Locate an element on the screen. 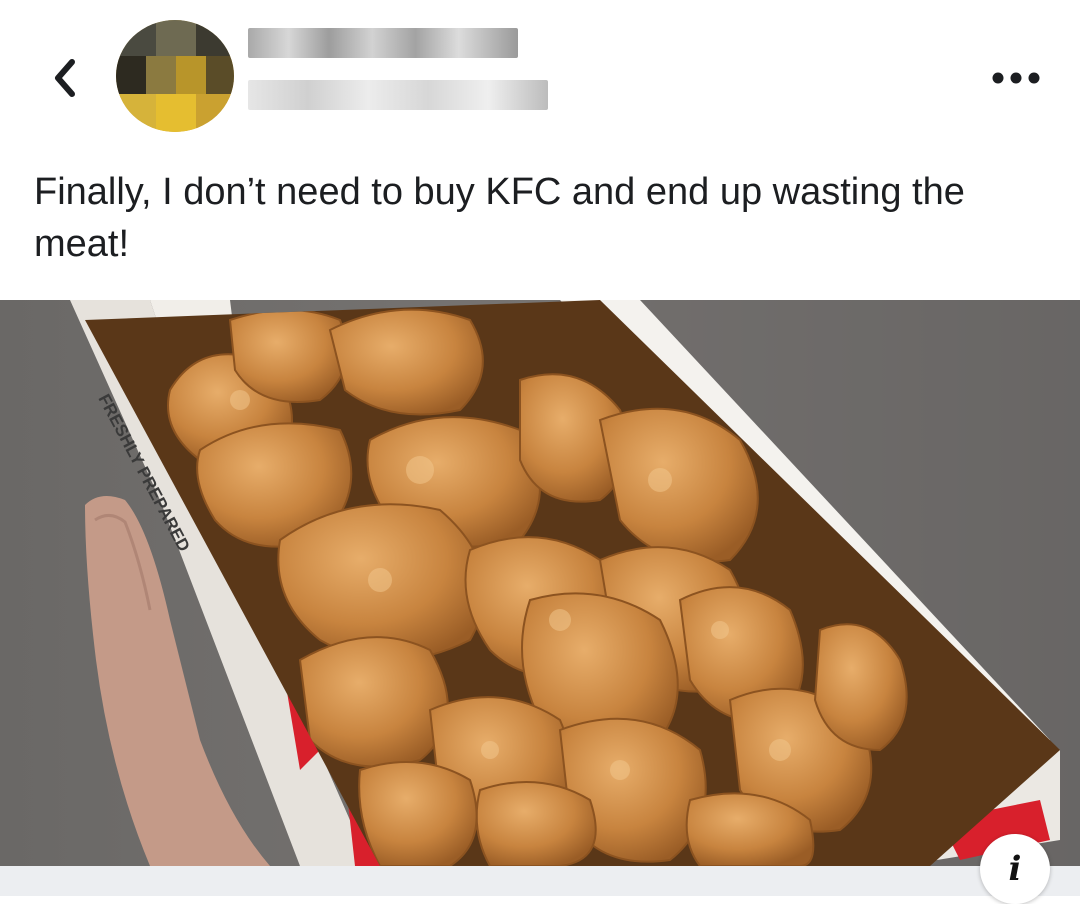 This screenshot has height=904, width=1080. redacted-name-line is located at coordinates (383, 43).